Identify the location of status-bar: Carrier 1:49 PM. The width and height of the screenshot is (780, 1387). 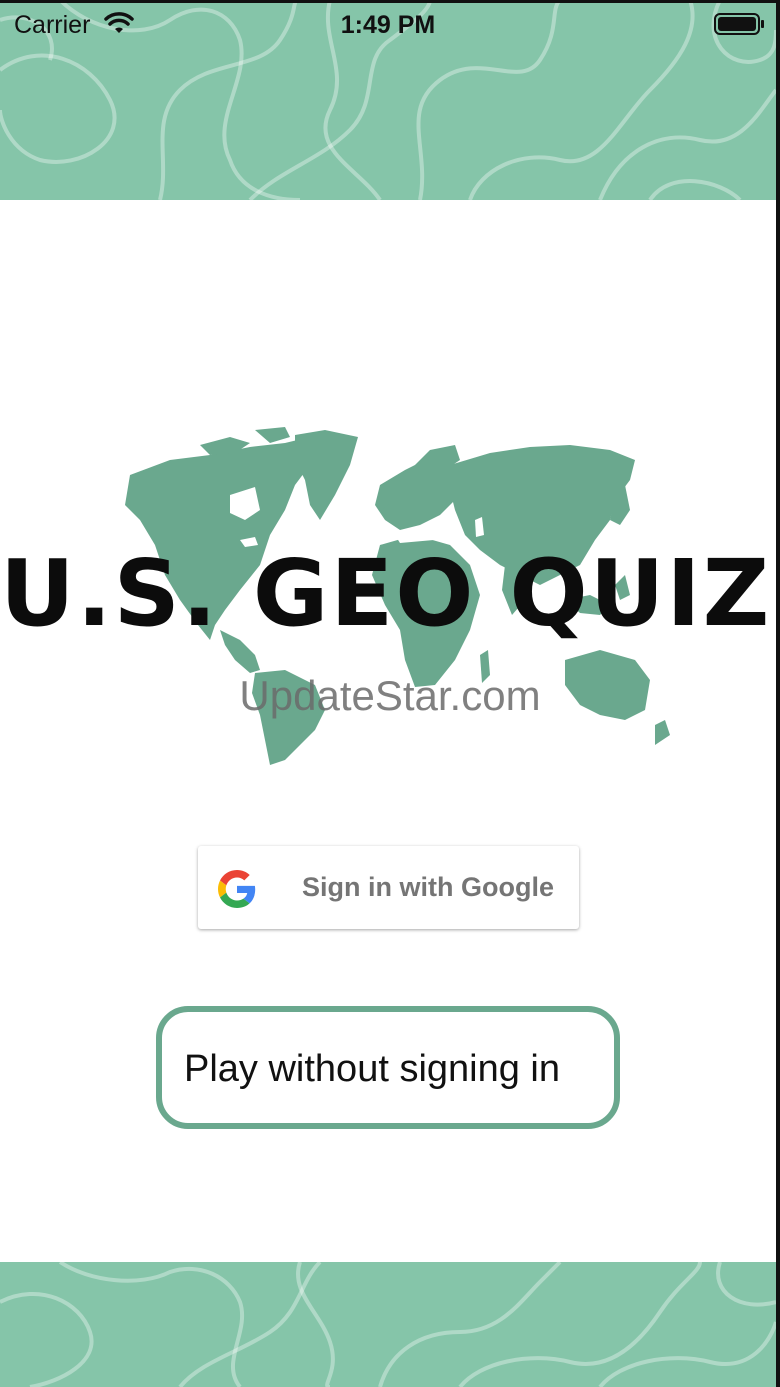
(388, 25).